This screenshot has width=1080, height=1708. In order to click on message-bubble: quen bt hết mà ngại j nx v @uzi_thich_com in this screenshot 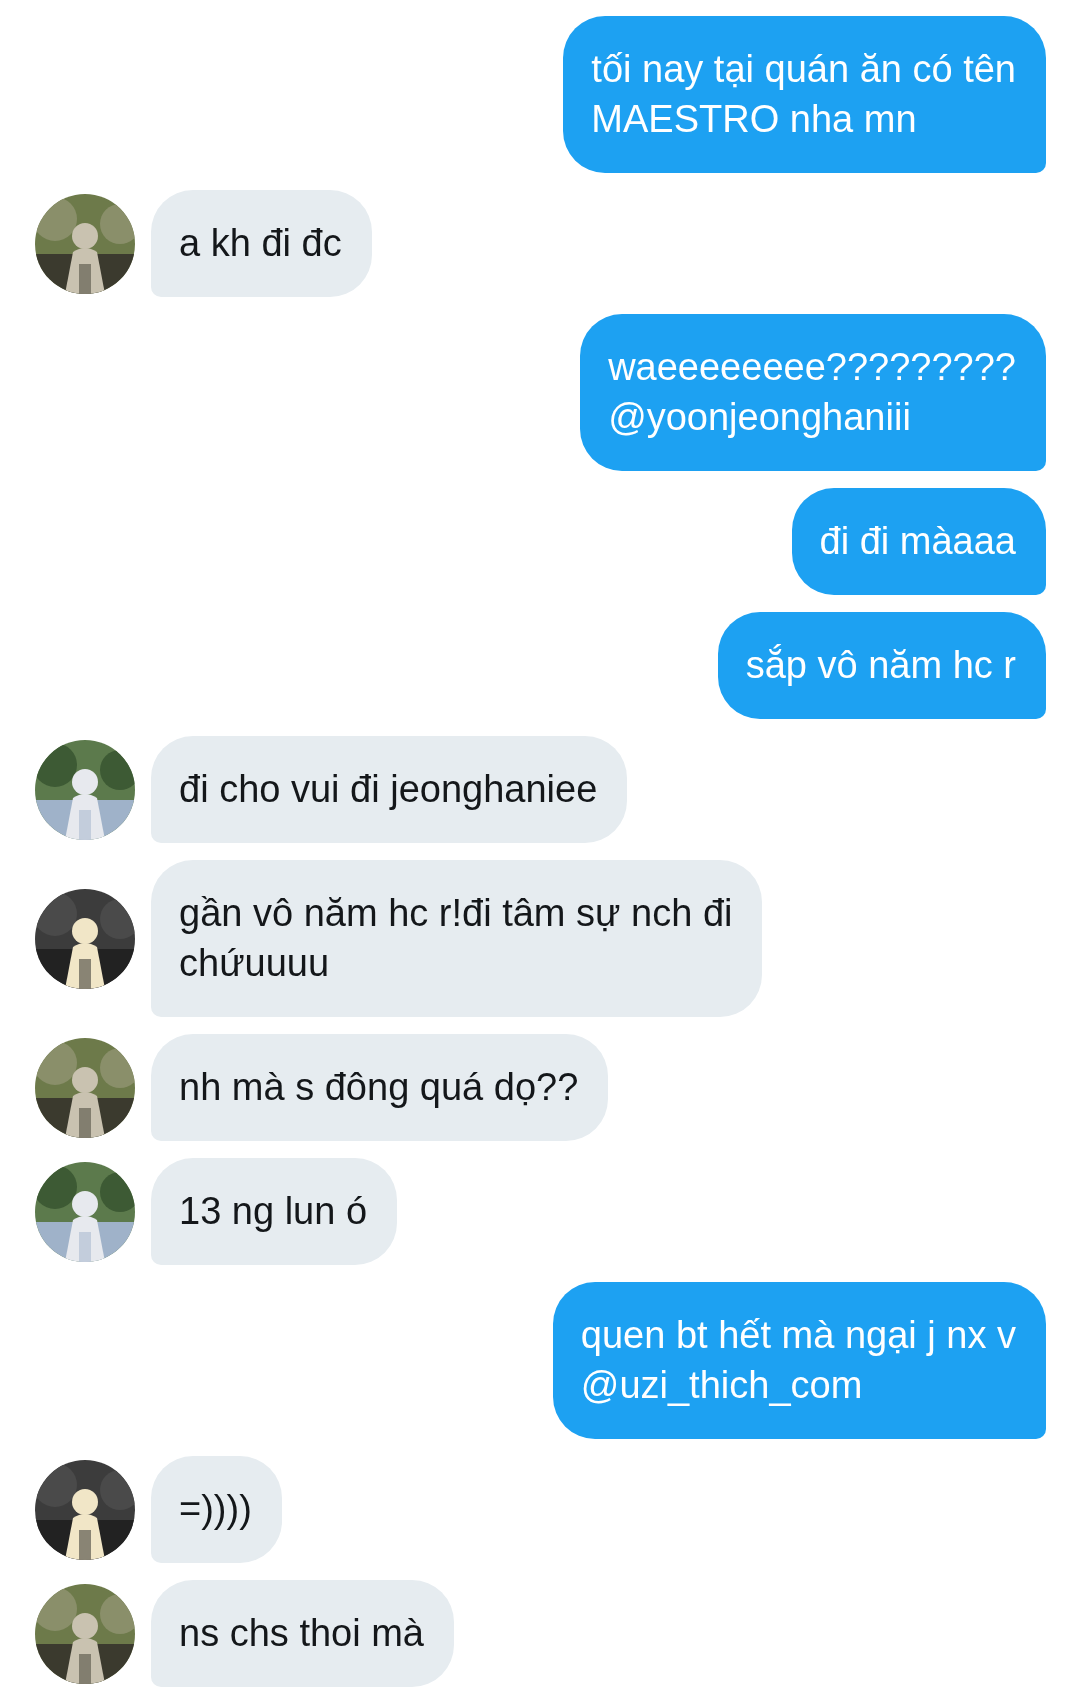, I will do `click(799, 1360)`.